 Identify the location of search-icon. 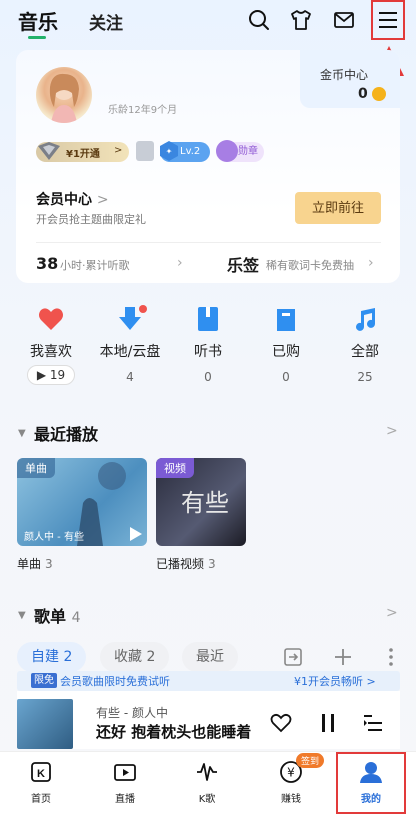
(259, 20).